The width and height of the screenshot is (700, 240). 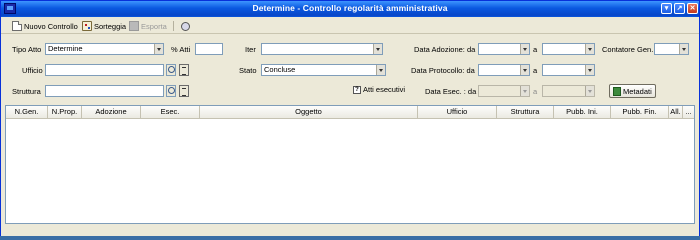 What do you see at coordinates (184, 91) in the screenshot?
I see `struttura-list-icon` at bounding box center [184, 91].